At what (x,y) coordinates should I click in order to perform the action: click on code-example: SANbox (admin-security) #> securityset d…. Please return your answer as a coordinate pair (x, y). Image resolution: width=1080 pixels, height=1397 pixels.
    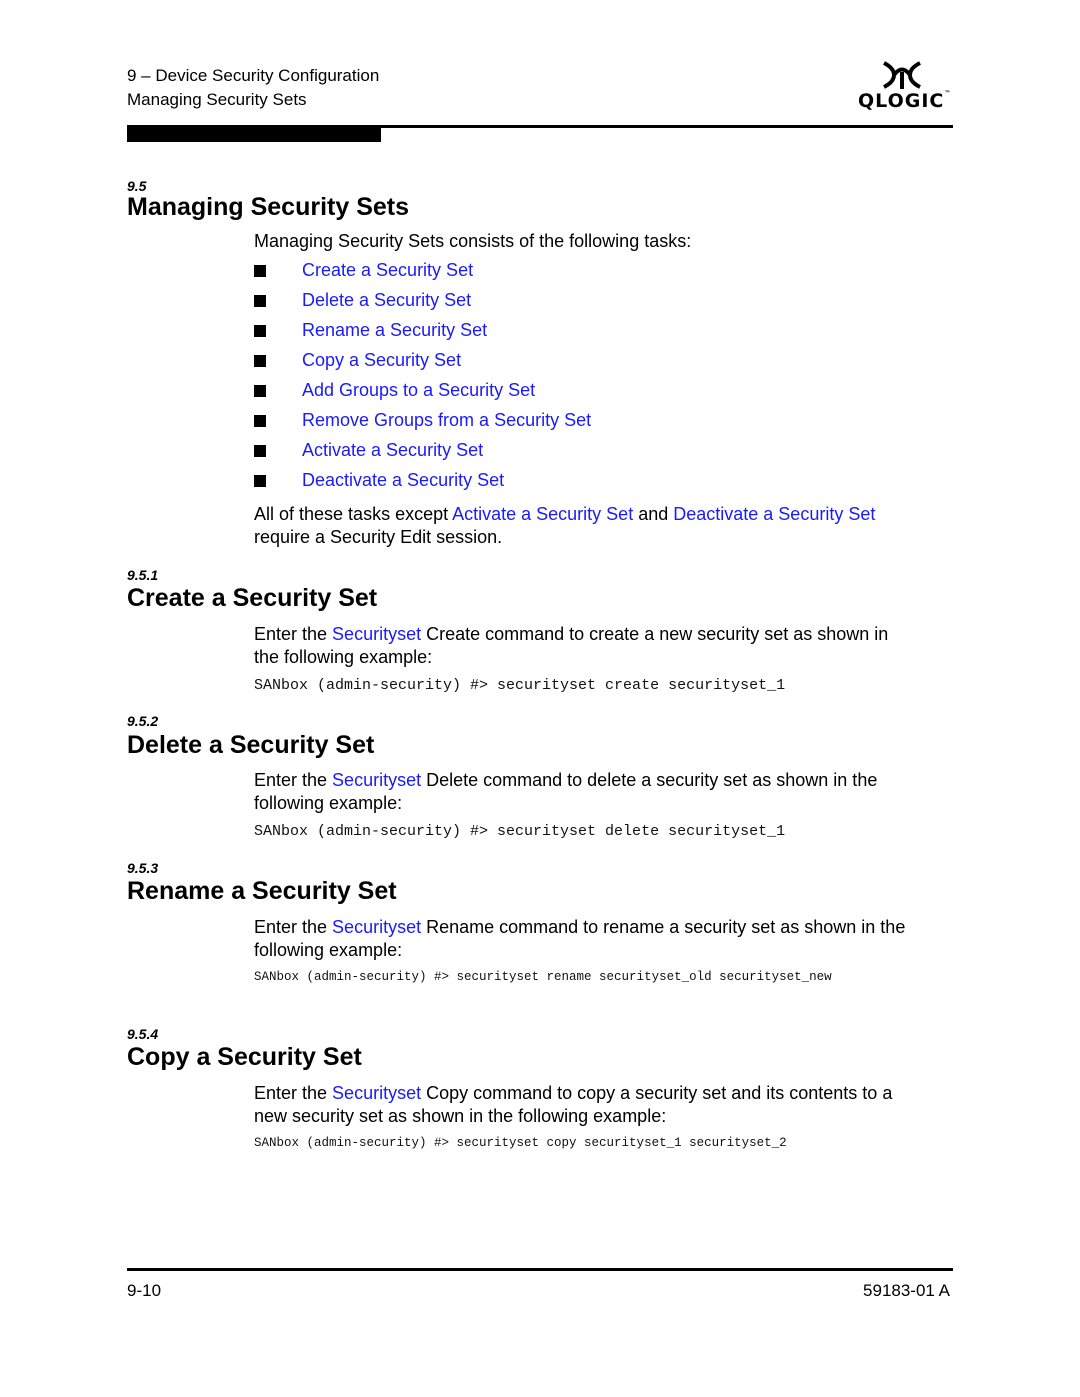
    Looking at the image, I should click on (520, 831).